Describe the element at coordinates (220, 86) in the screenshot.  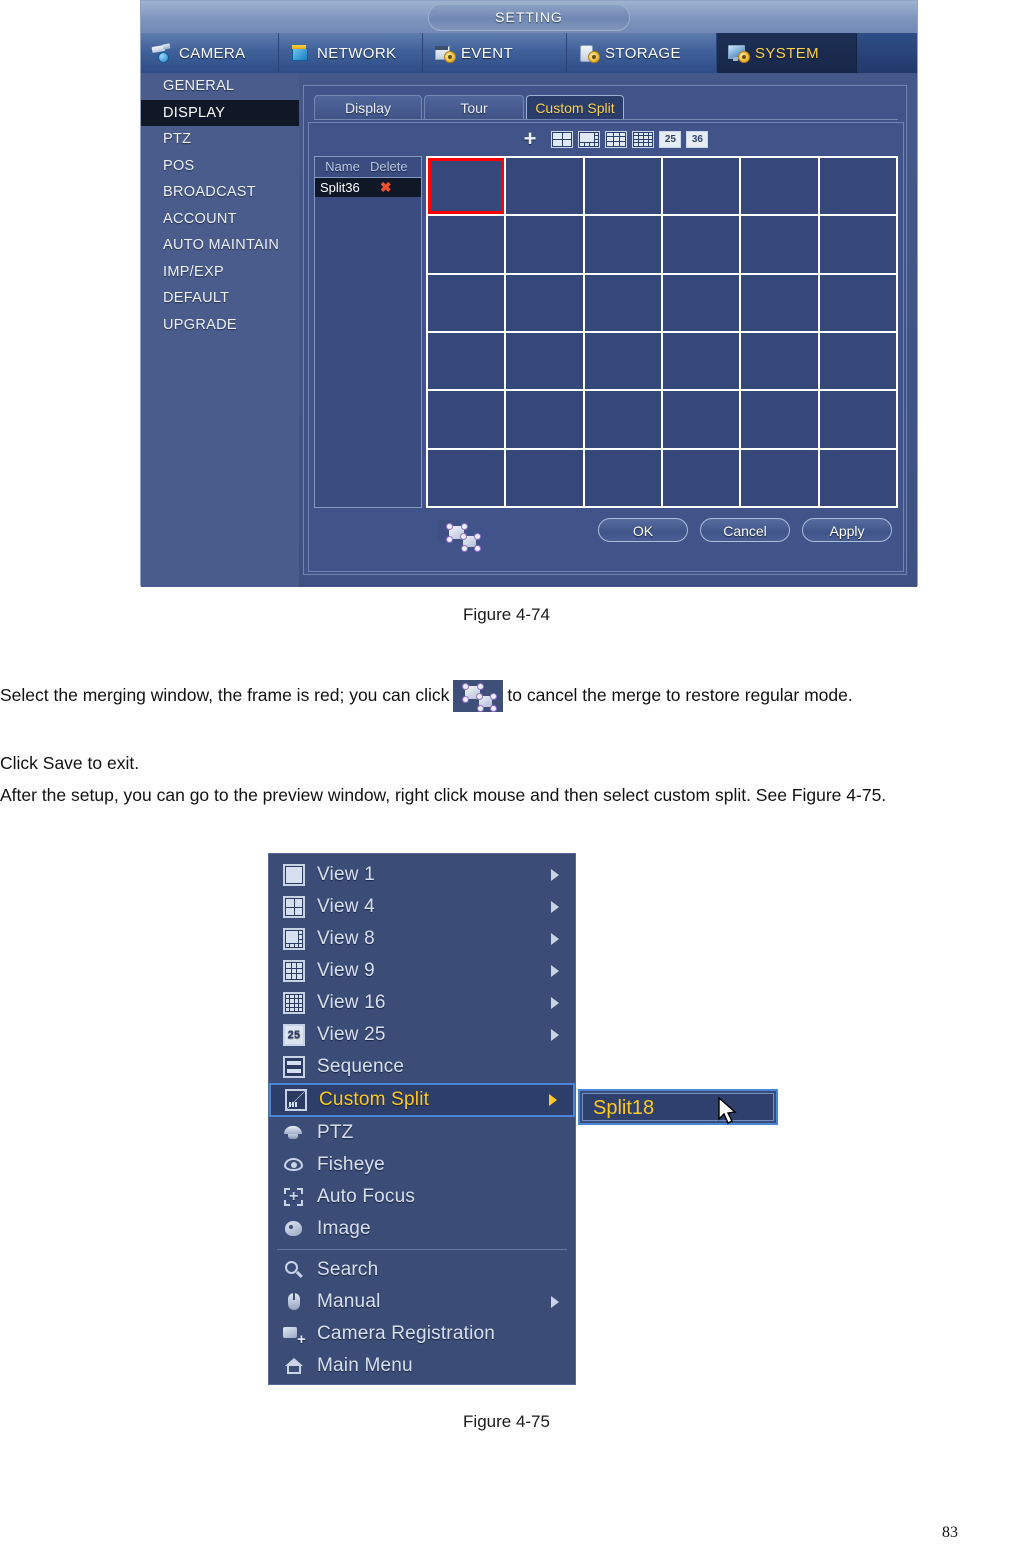
I see `sidebar-item-general: GENERAL` at that location.